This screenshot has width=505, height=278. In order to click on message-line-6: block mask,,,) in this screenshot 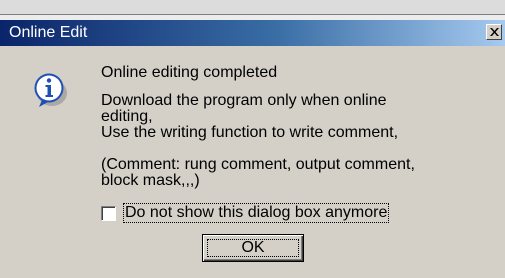, I will do `click(150, 180)`.